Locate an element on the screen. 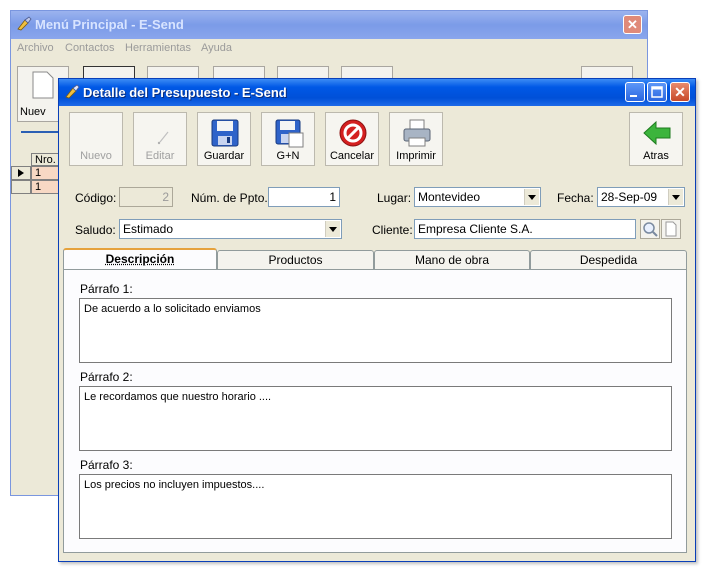 The width and height of the screenshot is (710, 575). tab-despedida: Despedida is located at coordinates (608, 260).